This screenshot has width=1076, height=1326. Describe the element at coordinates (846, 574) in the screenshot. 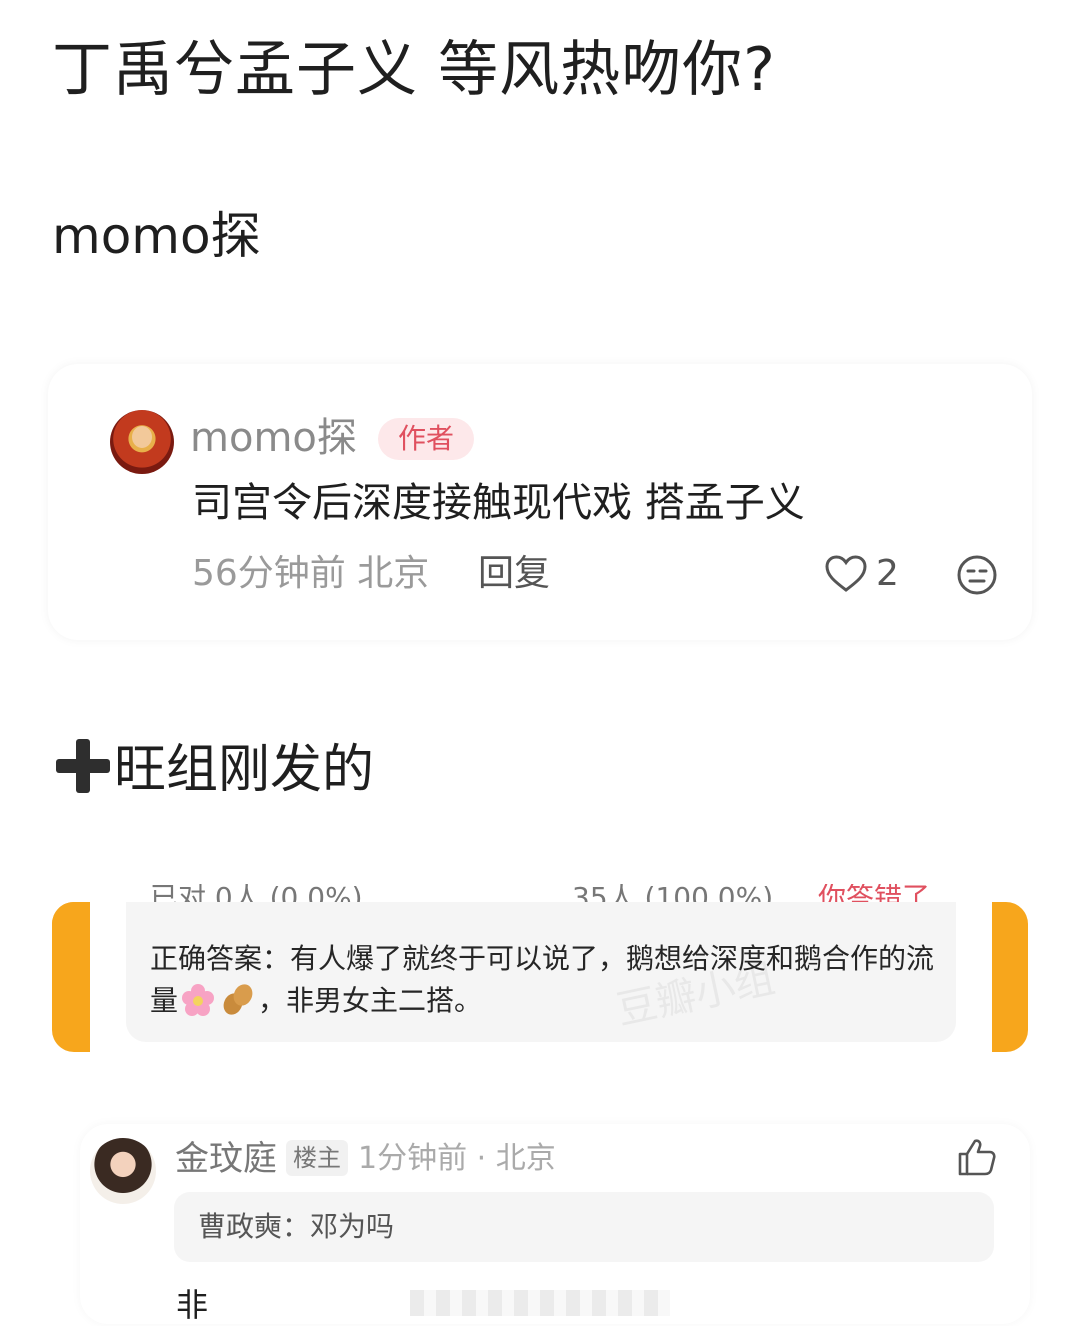

I see `heart-outline-icon` at that location.